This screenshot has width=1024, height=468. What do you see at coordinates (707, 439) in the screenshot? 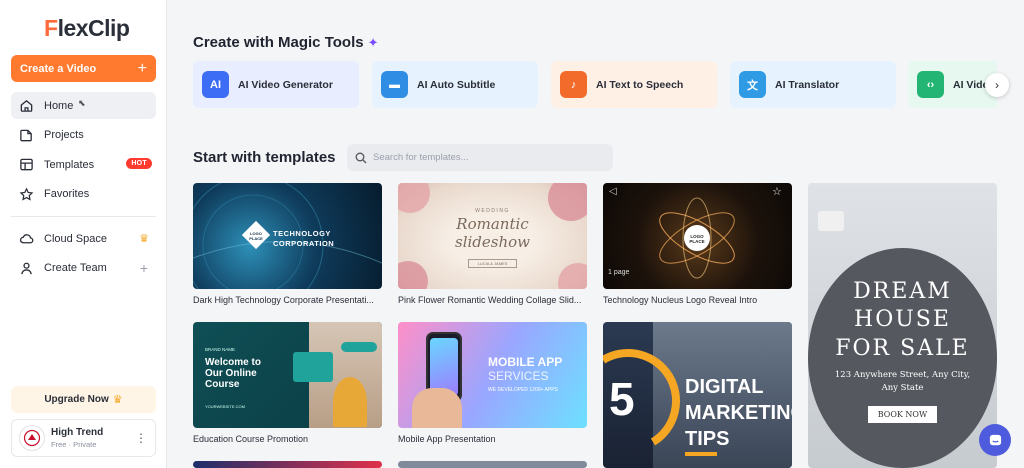
I see `overlay-line: TIPS` at bounding box center [707, 439].